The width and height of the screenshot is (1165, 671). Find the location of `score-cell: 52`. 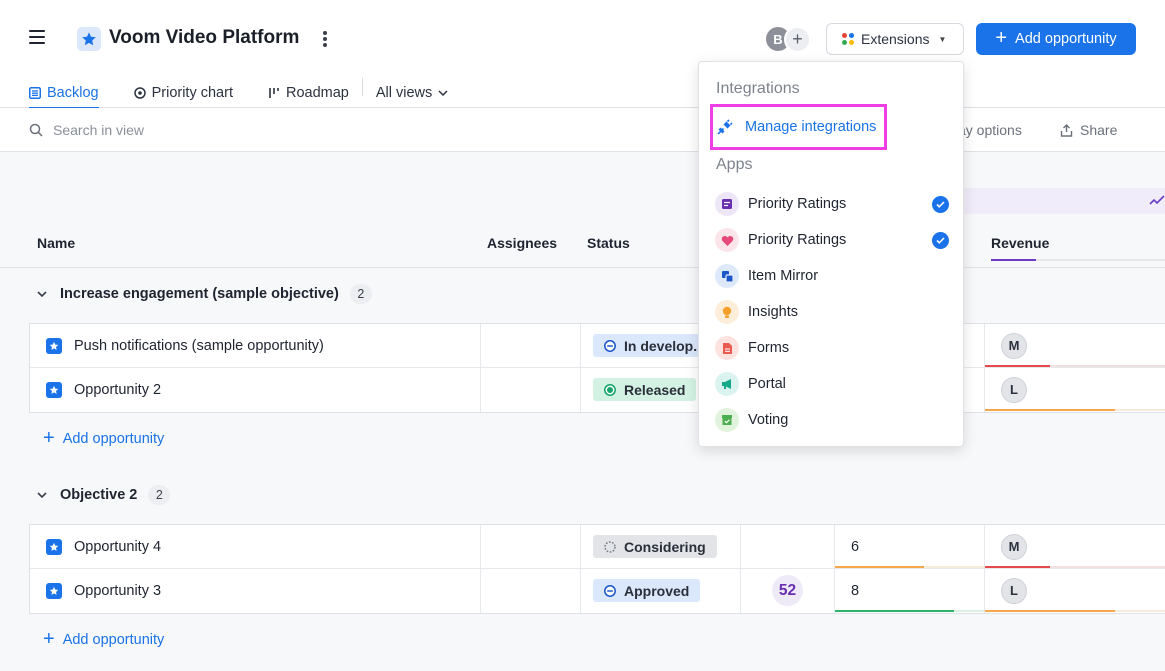

score-cell: 52 is located at coordinates (787, 590).